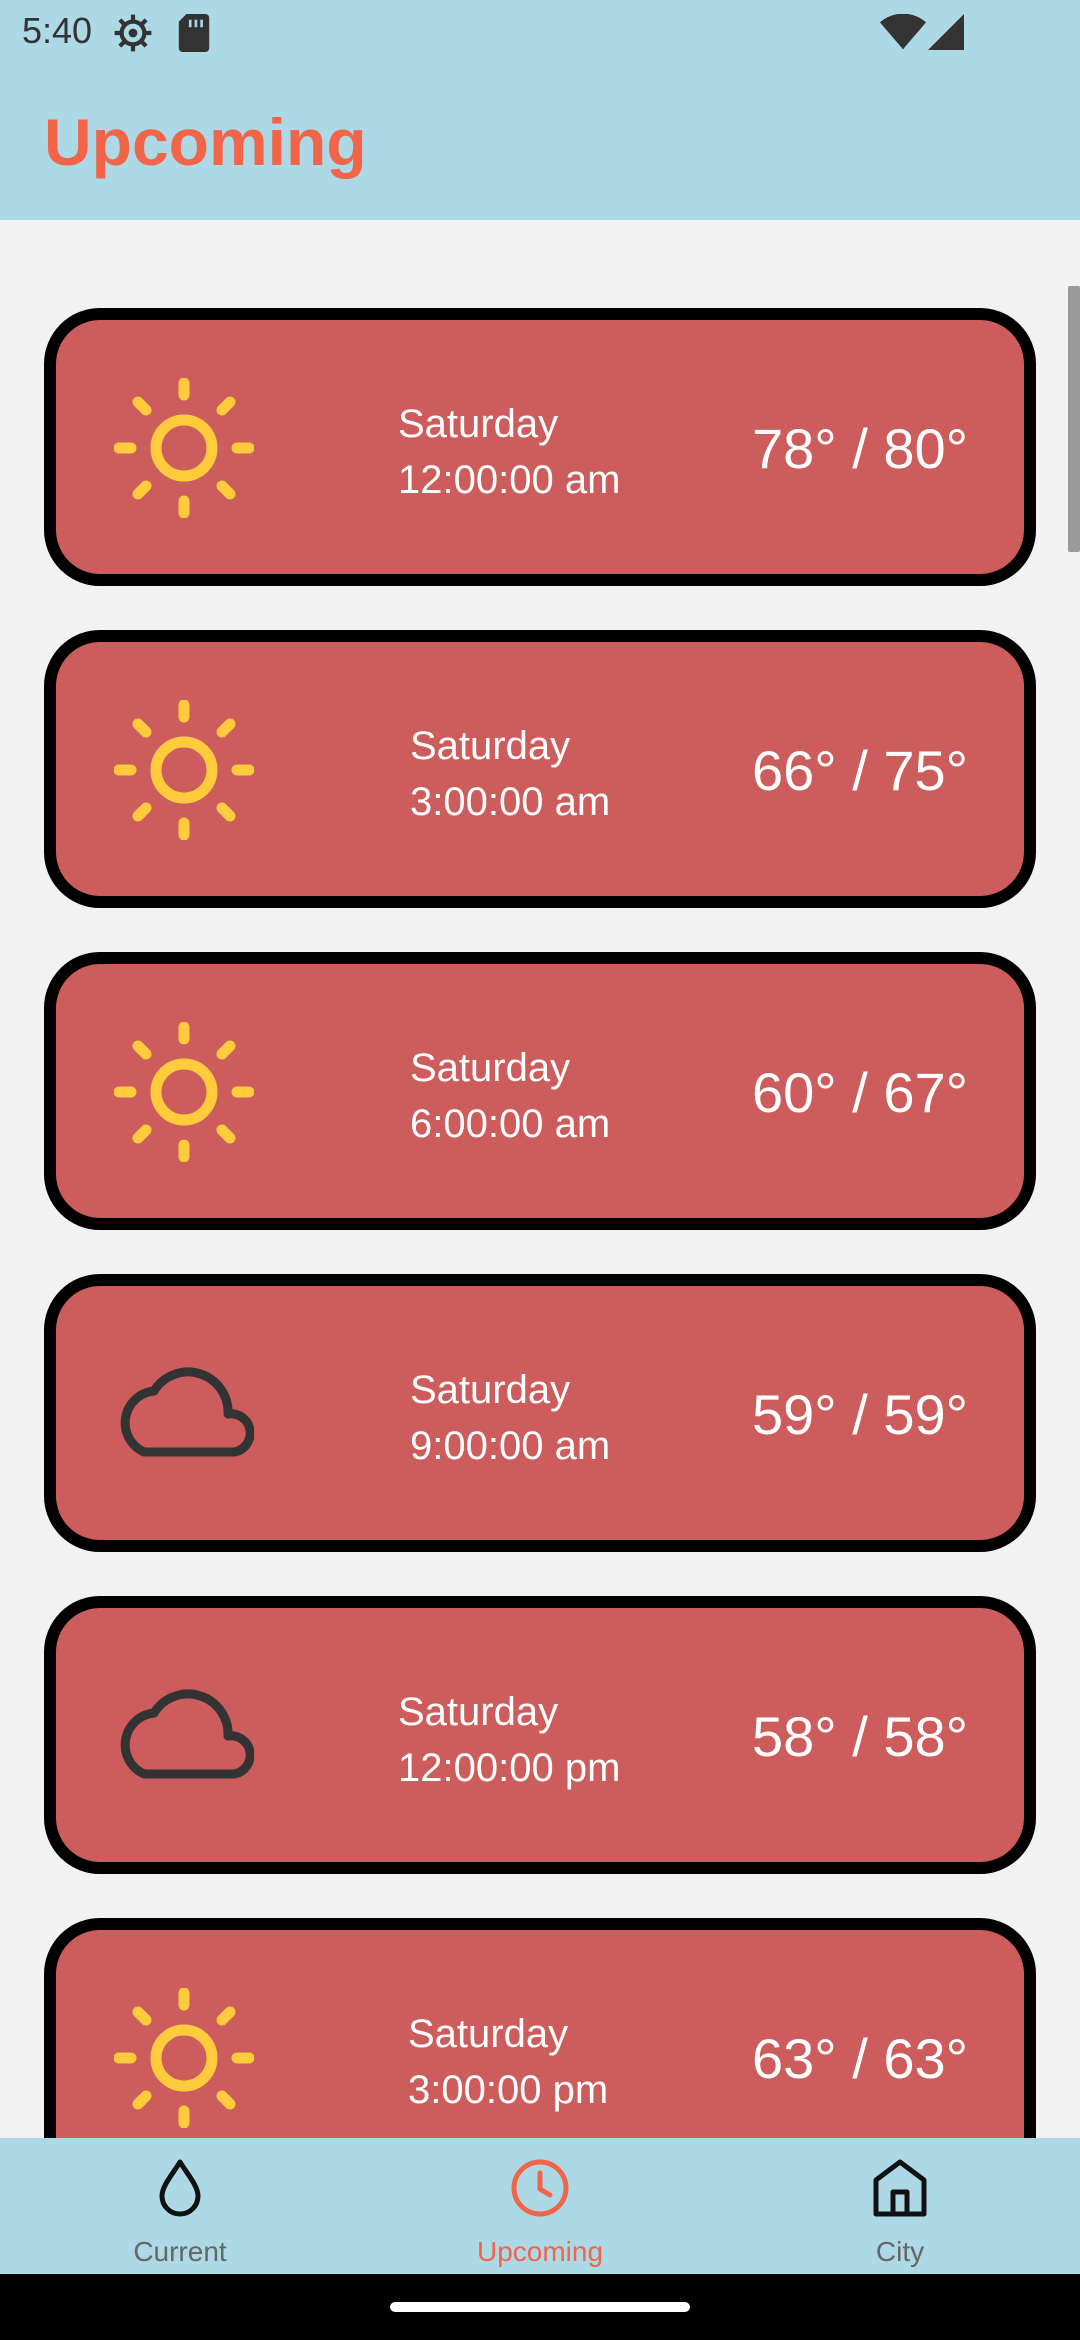 This screenshot has height=2340, width=1080. Describe the element at coordinates (900, 2251) in the screenshot. I see `nav-label: City` at that location.